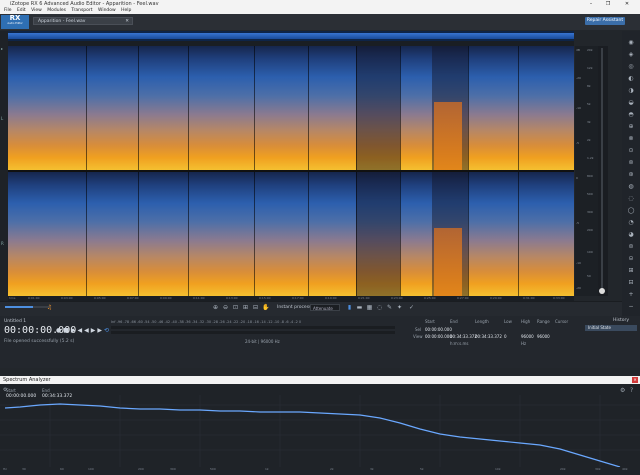 The height and width of the screenshot is (475, 640). What do you see at coordinates (133, 298) in the screenshot?
I see `time-tick: 0:07:00` at bounding box center [133, 298].